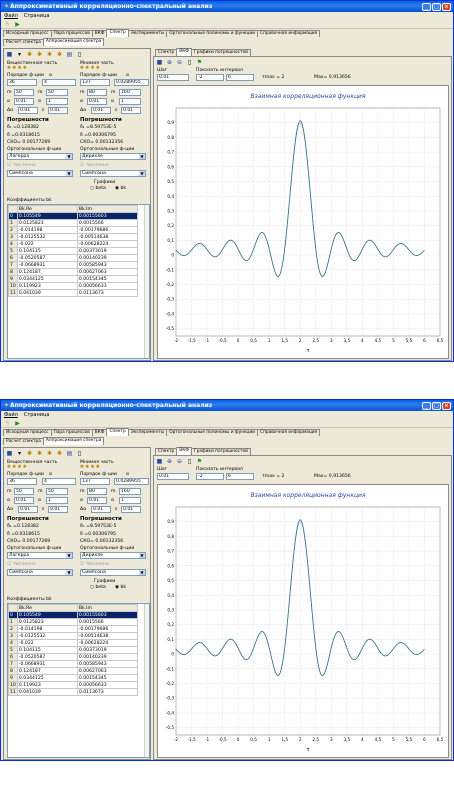  Describe the element at coordinates (73, 265) in the screenshot. I see `table-row: 7 -0.0668931 0.00585943` at that location.